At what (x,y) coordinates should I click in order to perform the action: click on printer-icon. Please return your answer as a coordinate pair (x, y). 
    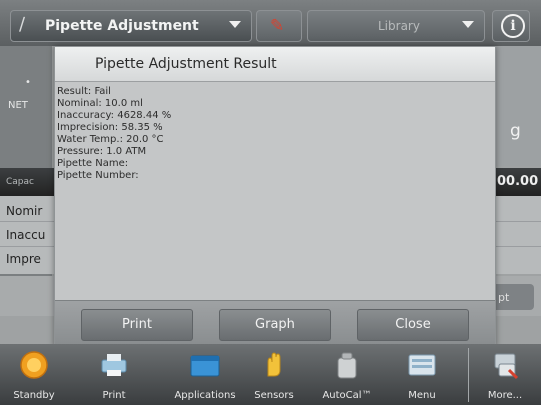
    Looking at the image, I should click on (114, 365).